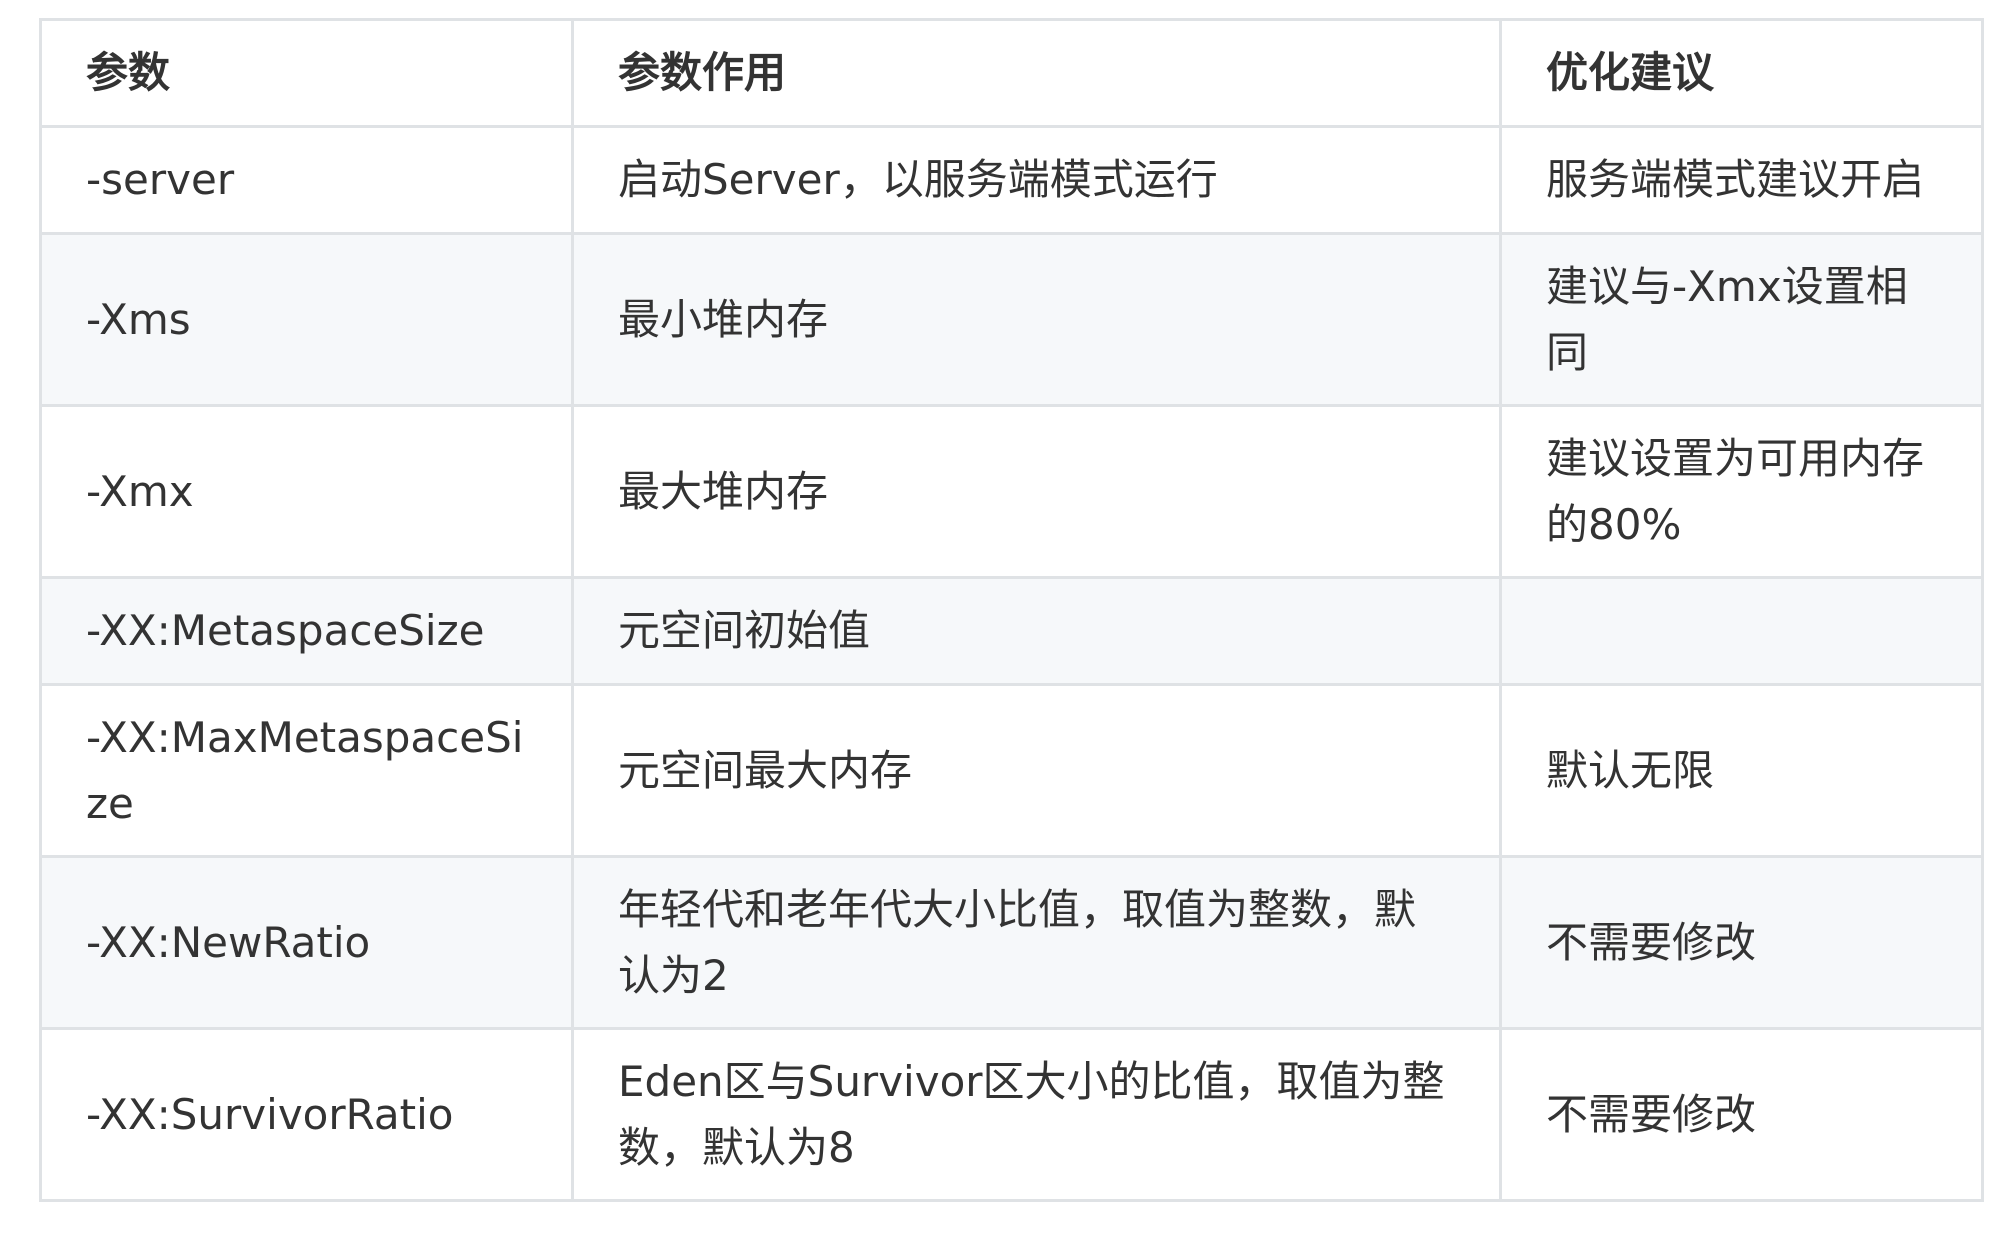 This screenshot has width=2010, height=1238. Describe the element at coordinates (1036, 1114) in the screenshot. I see `cell-effect: Eden区与Survivor区大小的比值，取值为整数，默认为8` at that location.